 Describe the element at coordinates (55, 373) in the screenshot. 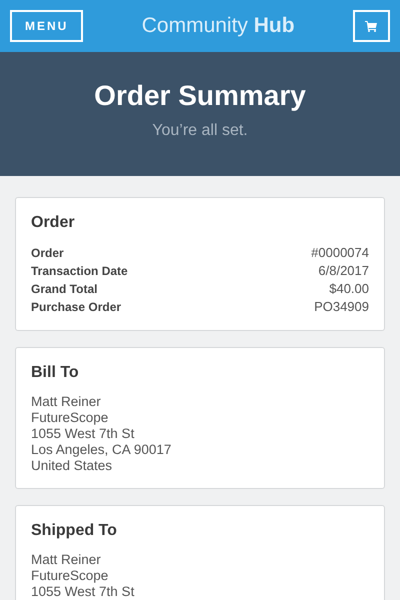

I see `card-title: Bill To` at that location.